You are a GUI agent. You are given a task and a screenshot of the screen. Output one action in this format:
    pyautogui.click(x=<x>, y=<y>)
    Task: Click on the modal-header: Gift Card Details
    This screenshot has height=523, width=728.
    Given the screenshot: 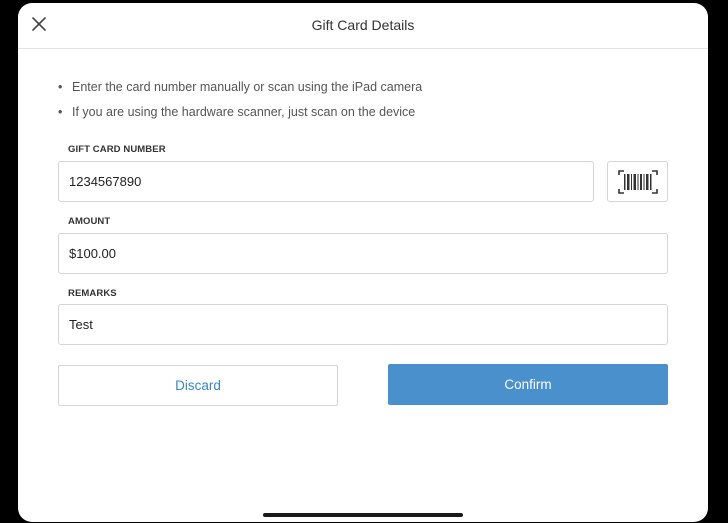 What is the action you would take?
    pyautogui.click(x=363, y=26)
    